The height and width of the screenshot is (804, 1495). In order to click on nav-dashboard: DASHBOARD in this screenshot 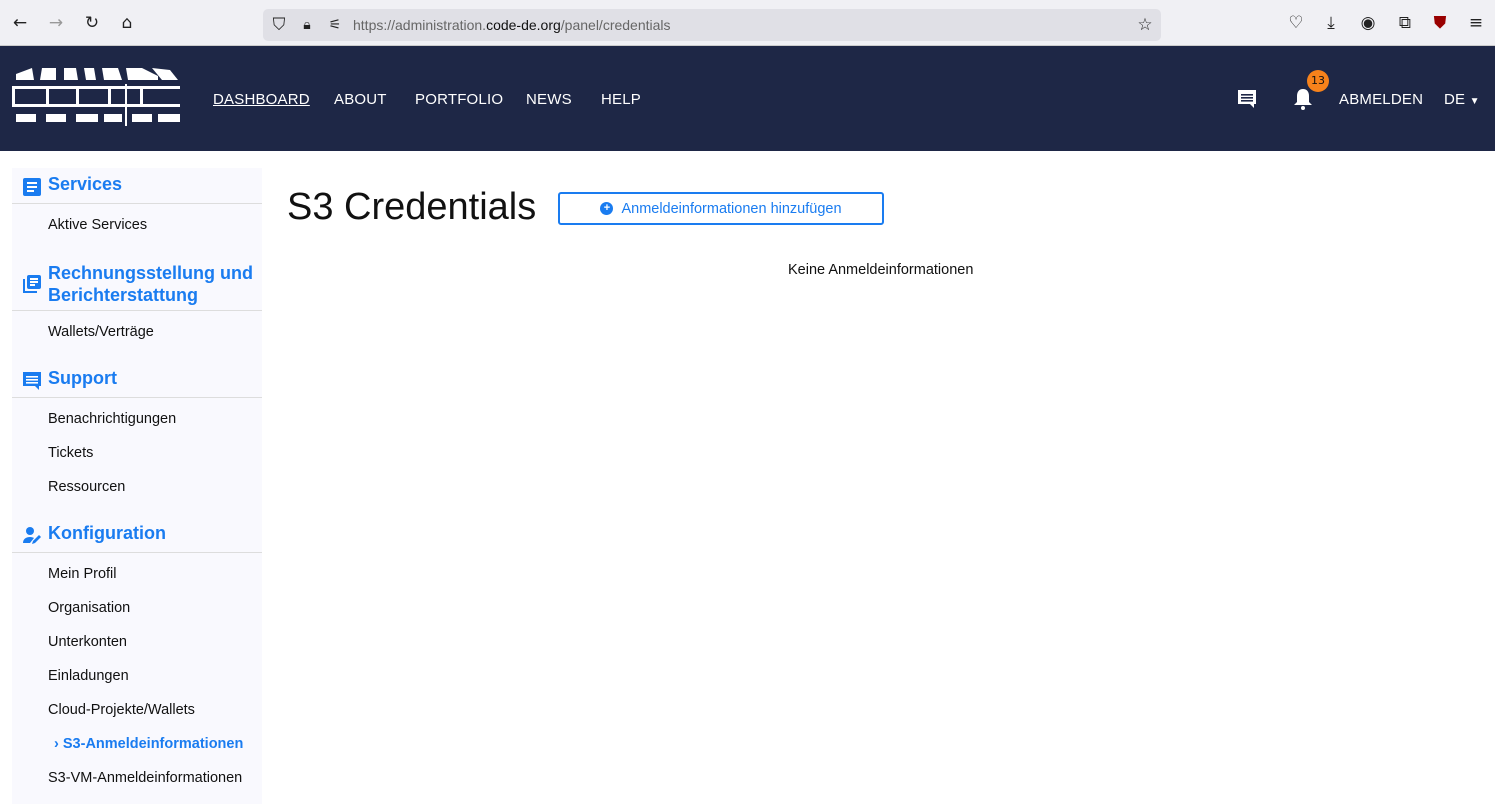, I will do `click(261, 99)`.